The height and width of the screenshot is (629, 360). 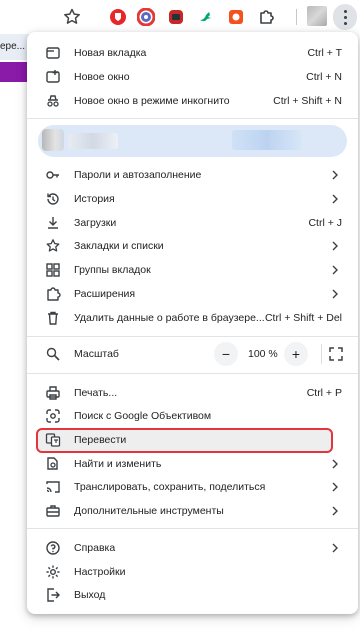 I want to click on menu-item-cast-save-share: Транслировать, сохранить, поделиться, so click(x=192, y=487).